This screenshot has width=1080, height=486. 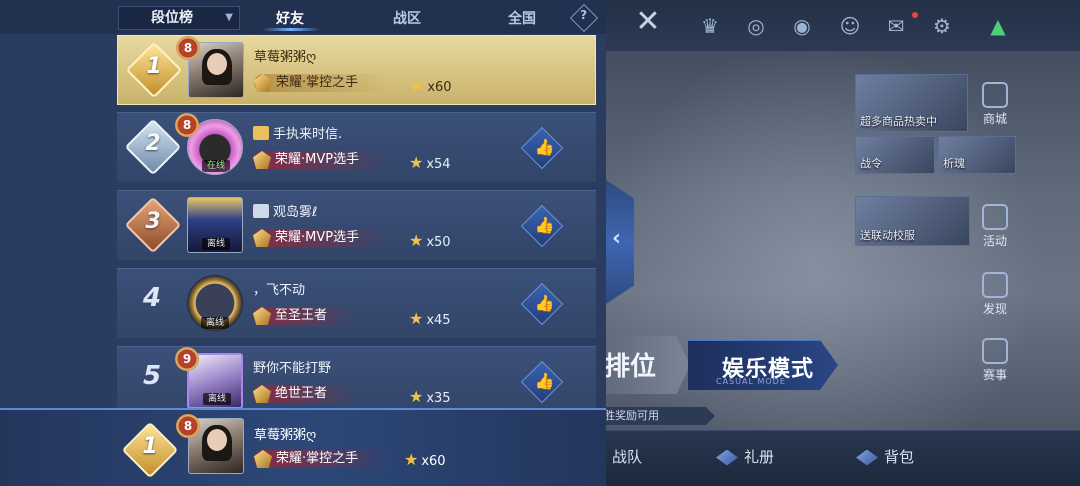 I want to click on mail-icon: ✉, so click(x=896, y=26).